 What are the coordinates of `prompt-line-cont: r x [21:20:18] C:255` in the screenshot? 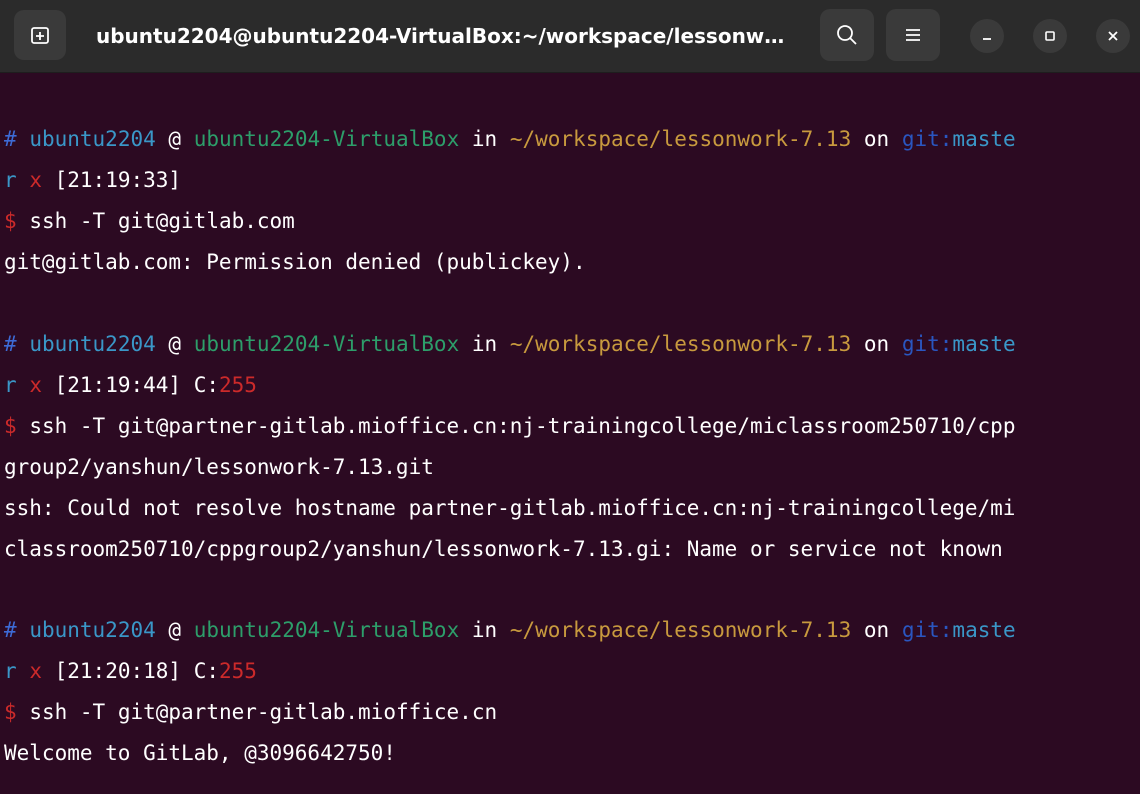 It's located at (130, 671).